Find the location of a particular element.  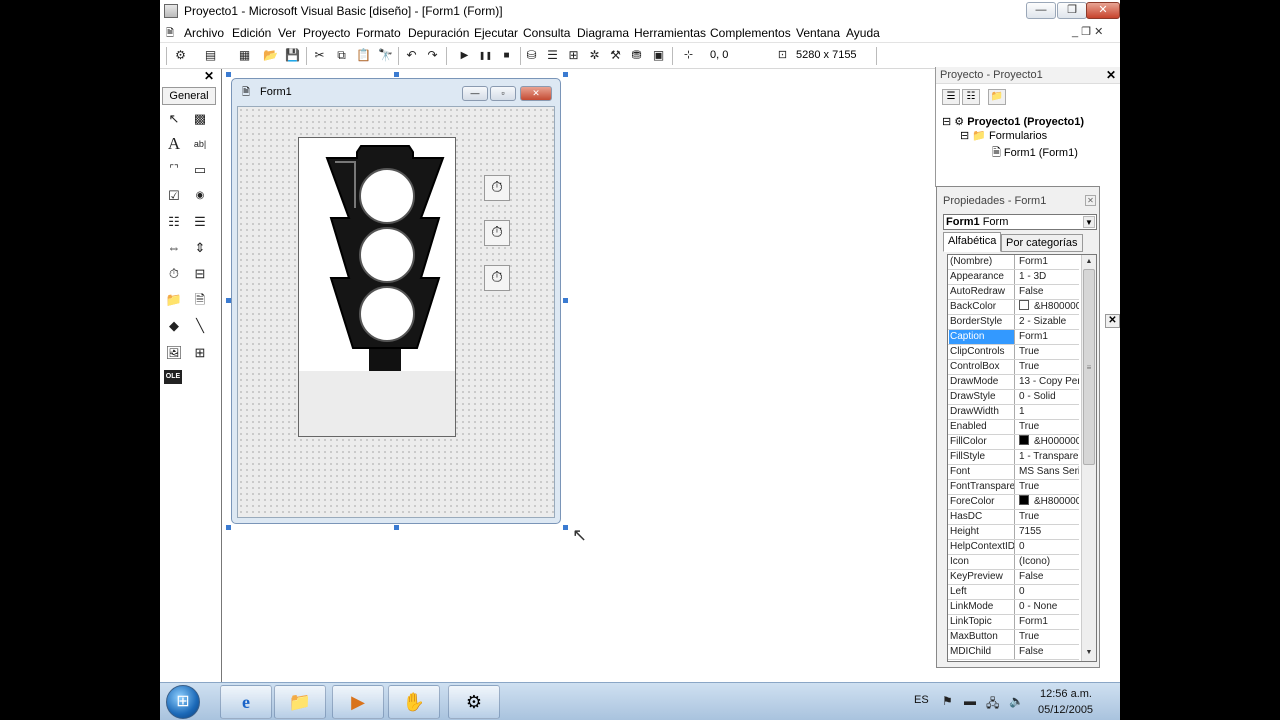

mdi-window-controls: _ ❐ ✕ is located at coordinates (1087, 31).